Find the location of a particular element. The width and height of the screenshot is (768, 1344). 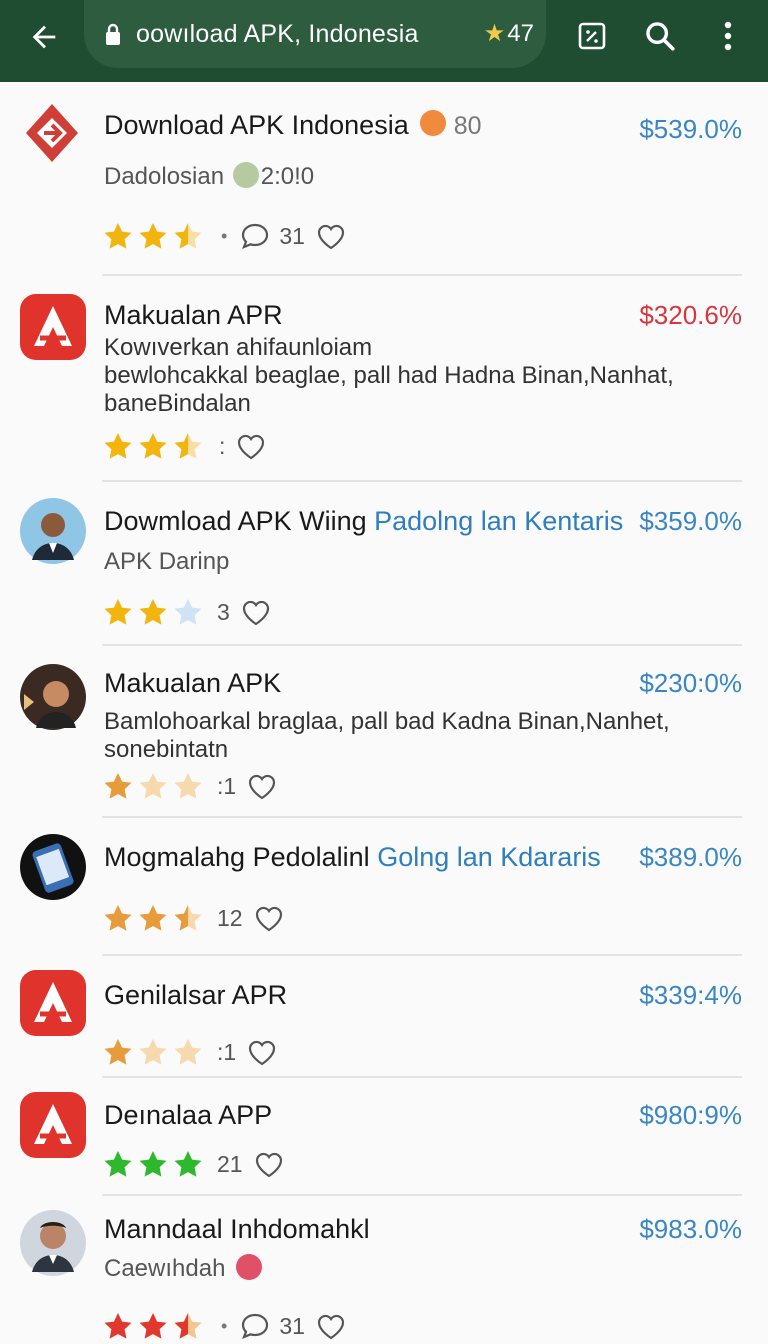

app-price: $339:4% is located at coordinates (690, 995).